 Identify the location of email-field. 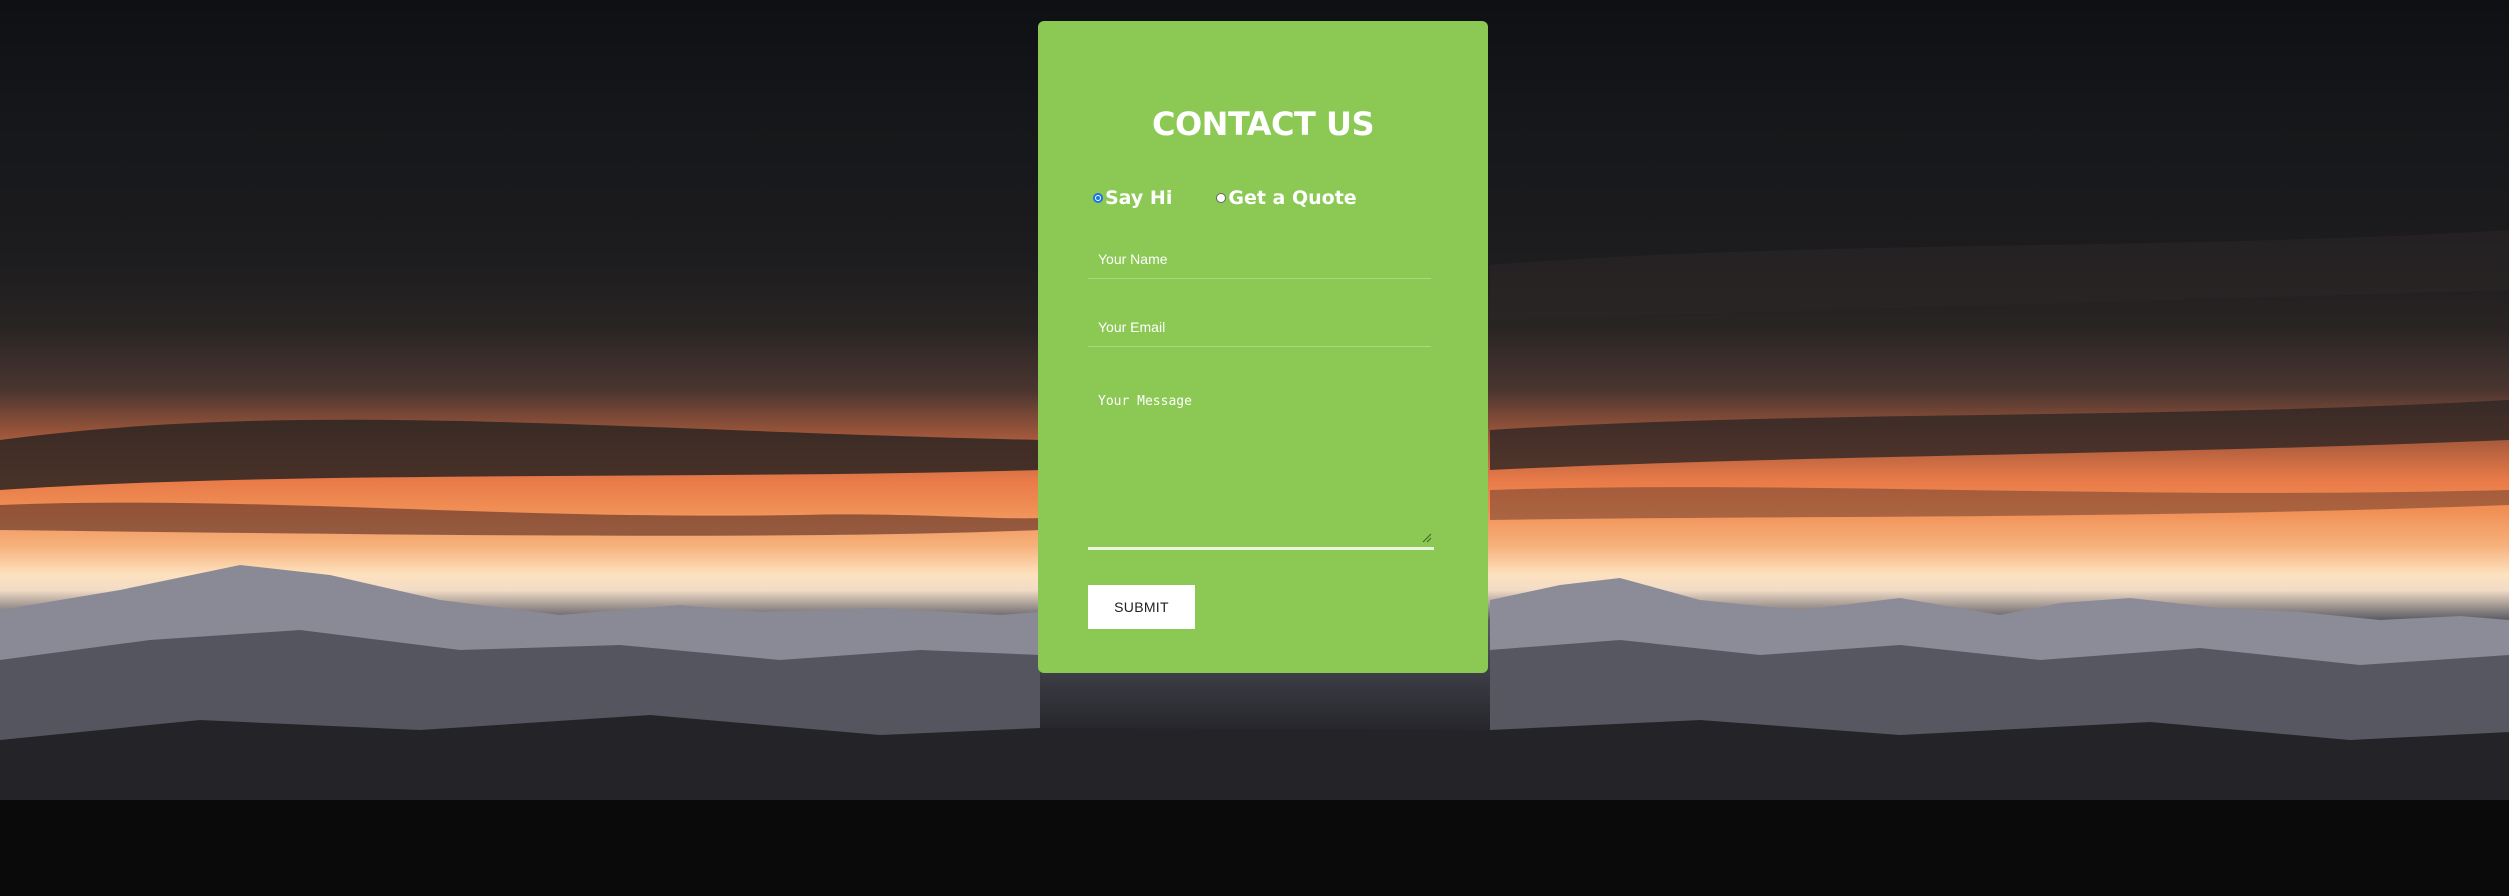
(1259, 327).